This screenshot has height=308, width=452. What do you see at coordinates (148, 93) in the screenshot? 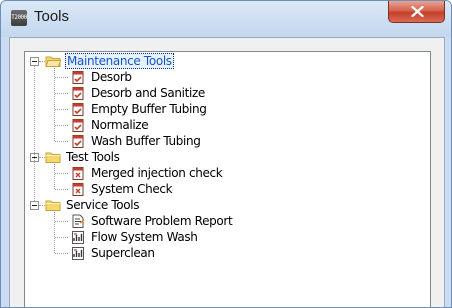
I see `tree-tool-label: Desorb and Sanitize` at bounding box center [148, 93].